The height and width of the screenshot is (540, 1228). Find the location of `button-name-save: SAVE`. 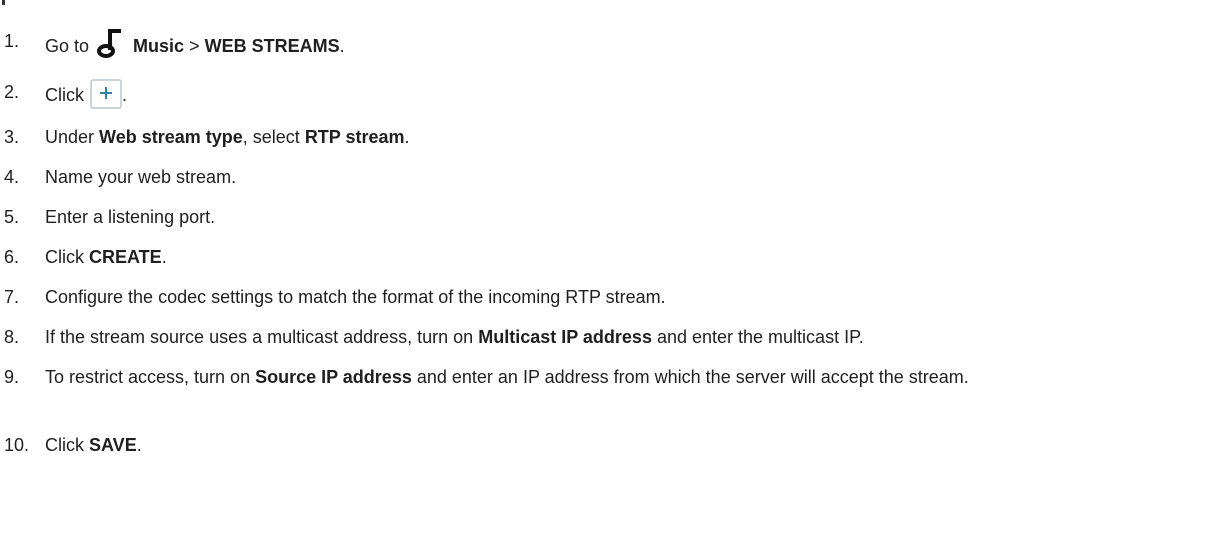

button-name-save: SAVE is located at coordinates (113, 445).